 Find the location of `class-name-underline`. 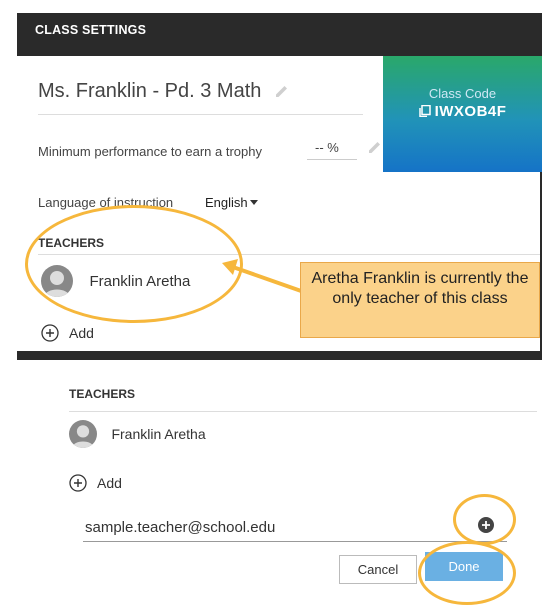

class-name-underline is located at coordinates (200, 114).